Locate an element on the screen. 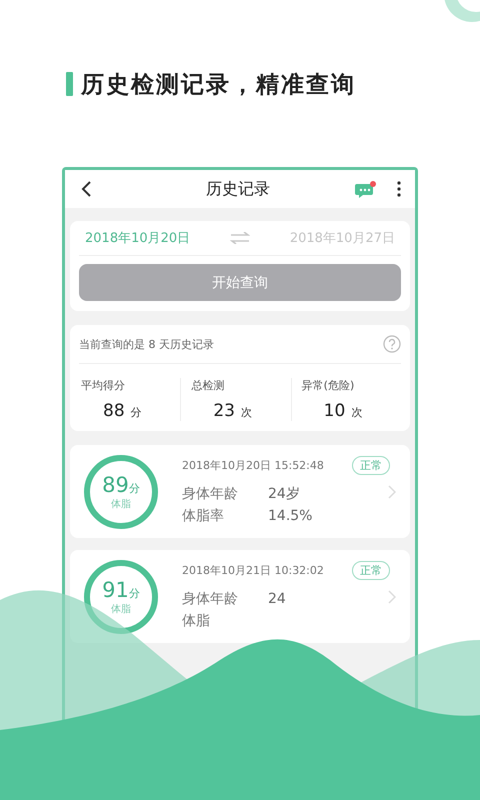 This screenshot has width=480, height=800. record-time: 2018年10月21日 10:32:02 is located at coordinates (253, 570).